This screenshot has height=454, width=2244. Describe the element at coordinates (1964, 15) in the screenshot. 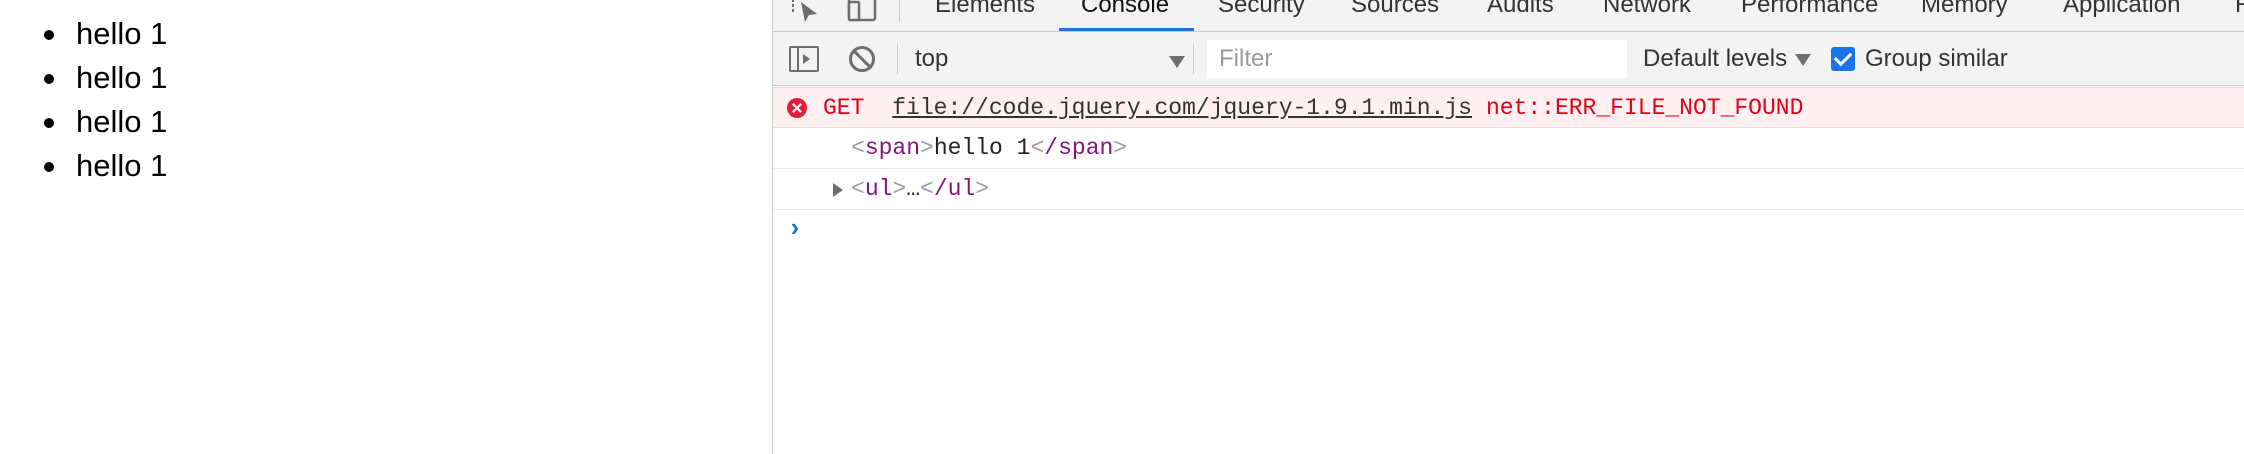

I see `tab-memory: Memory` at that location.